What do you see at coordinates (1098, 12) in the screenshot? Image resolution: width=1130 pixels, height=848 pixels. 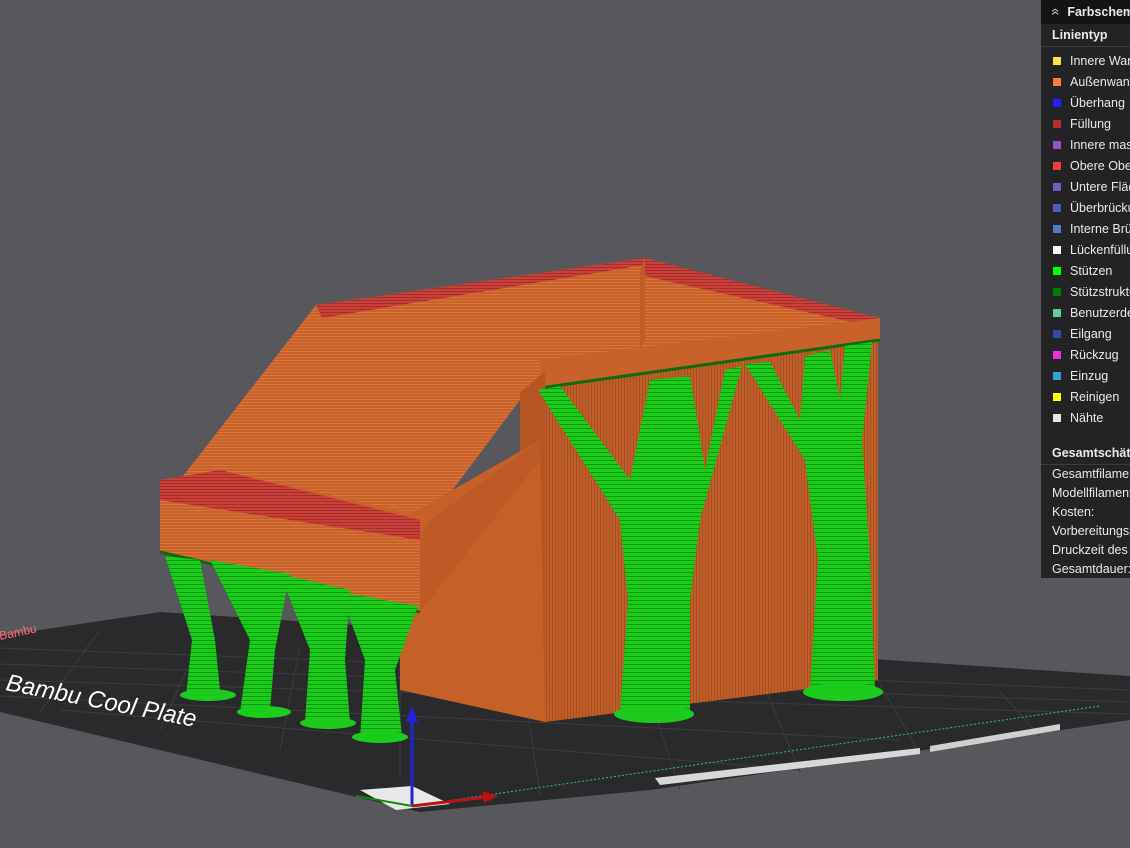 I see `panel-title: Farbschema` at bounding box center [1098, 12].